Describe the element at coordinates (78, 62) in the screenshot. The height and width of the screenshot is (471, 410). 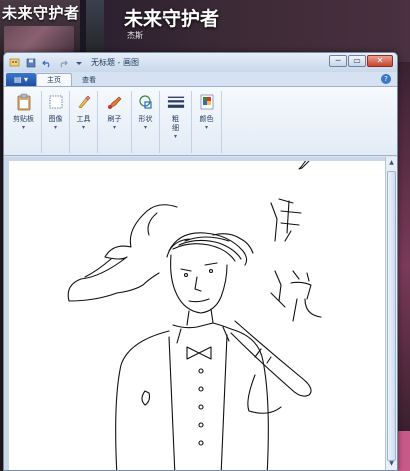
I see `customize-qat-icon` at that location.